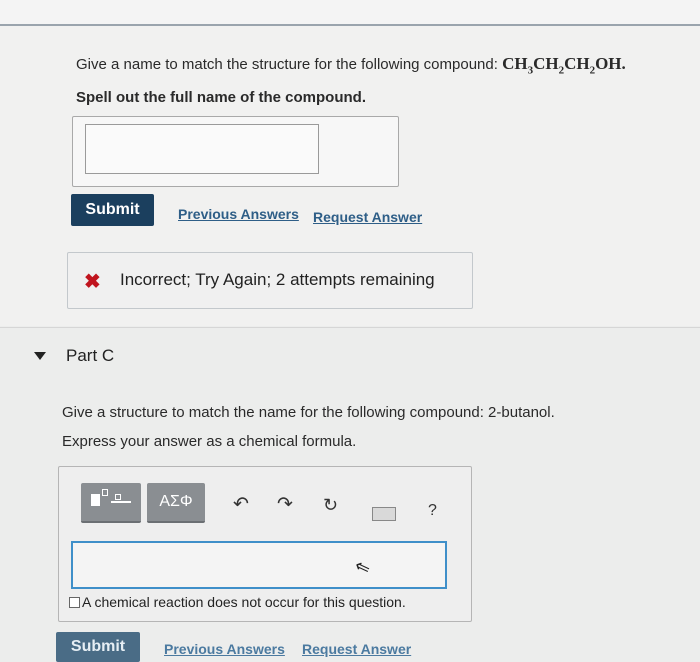 The height and width of the screenshot is (662, 700). I want to click on redo-icon: ↷, so click(285, 504).